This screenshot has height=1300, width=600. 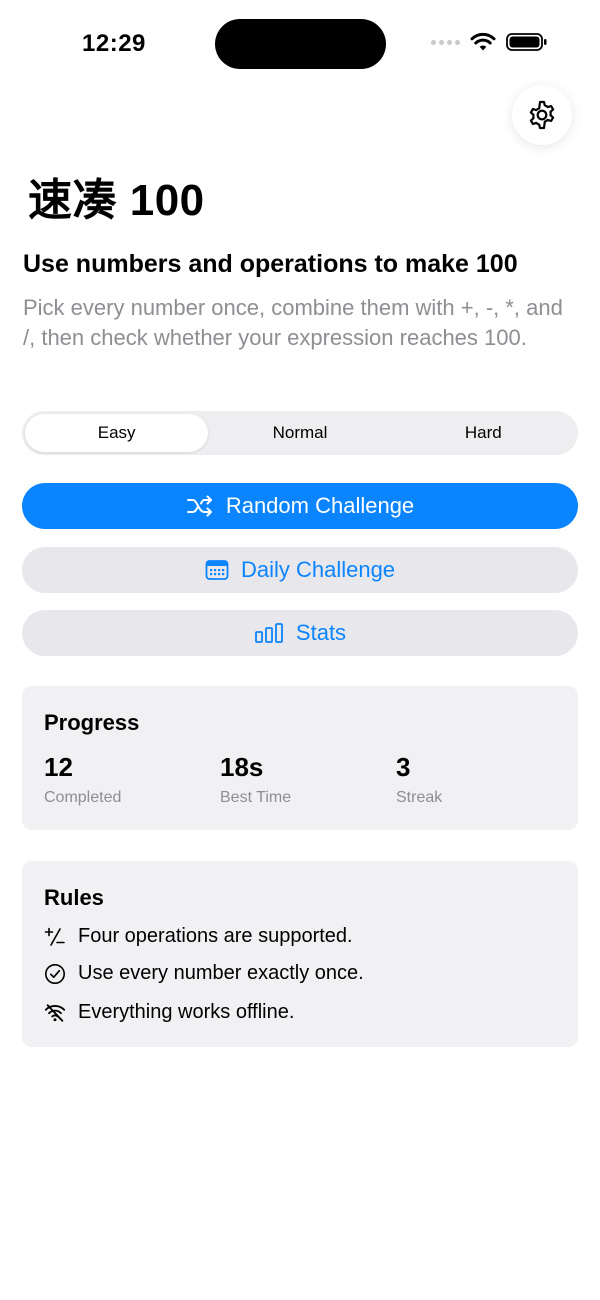 What do you see at coordinates (483, 41) in the screenshot?
I see `wifi-icon` at bounding box center [483, 41].